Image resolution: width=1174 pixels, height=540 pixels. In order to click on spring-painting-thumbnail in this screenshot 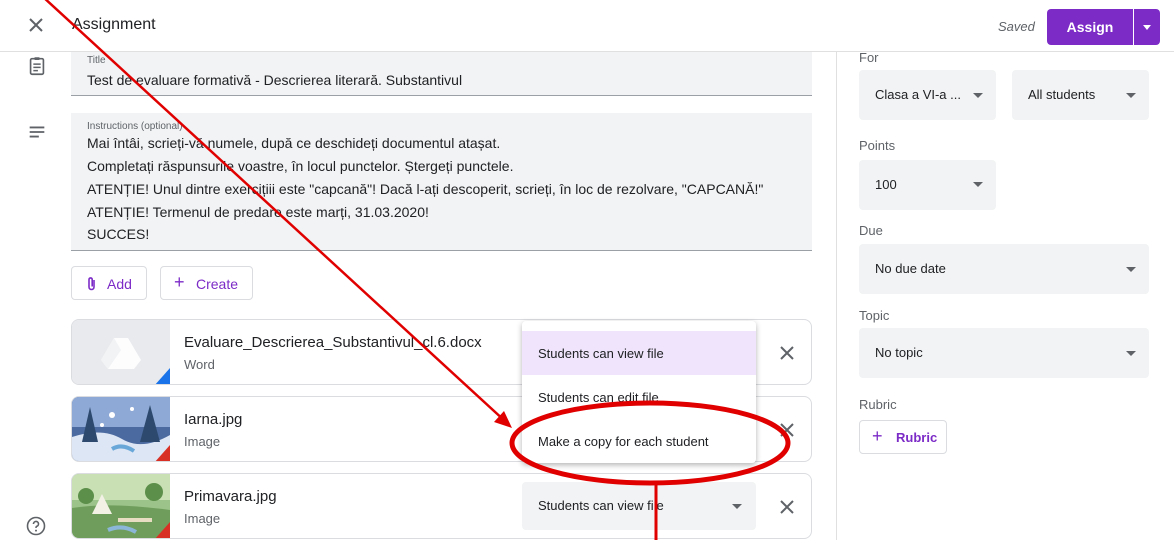, I will do `click(121, 506)`.